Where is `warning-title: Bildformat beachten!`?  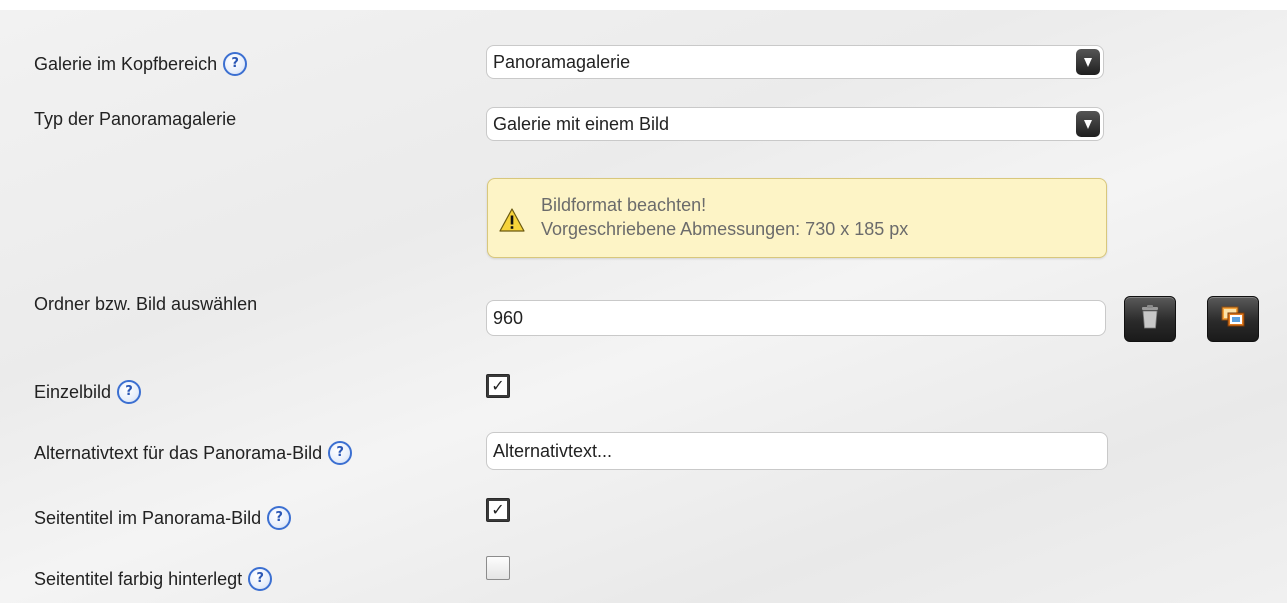
warning-title: Bildformat beachten! is located at coordinates (624, 205).